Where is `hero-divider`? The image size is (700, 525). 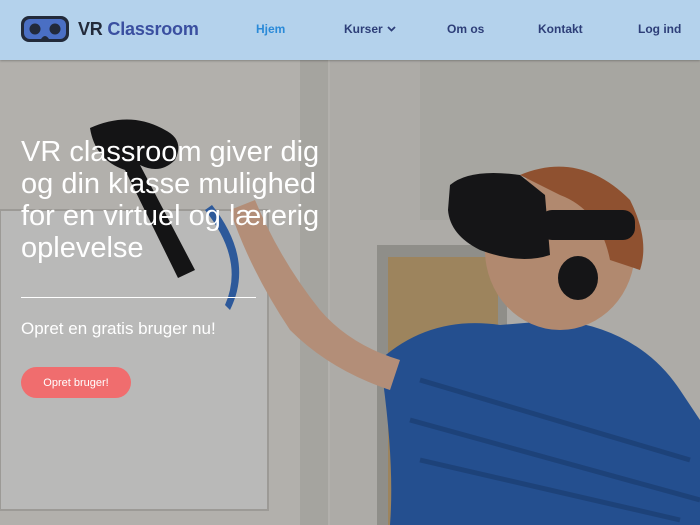 hero-divider is located at coordinates (138, 297).